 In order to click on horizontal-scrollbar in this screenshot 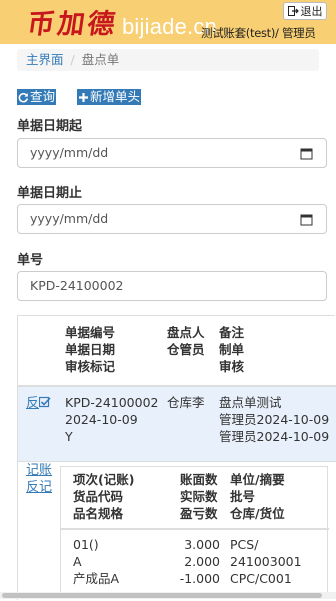, I will do `click(168, 595)`.